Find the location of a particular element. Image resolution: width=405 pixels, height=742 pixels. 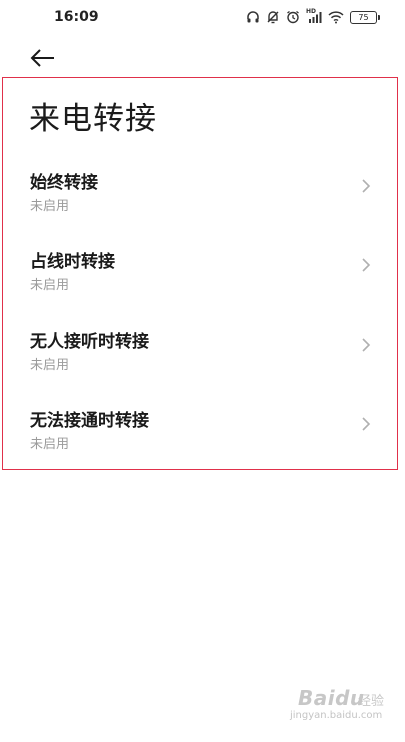

back-button is located at coordinates (43, 58).